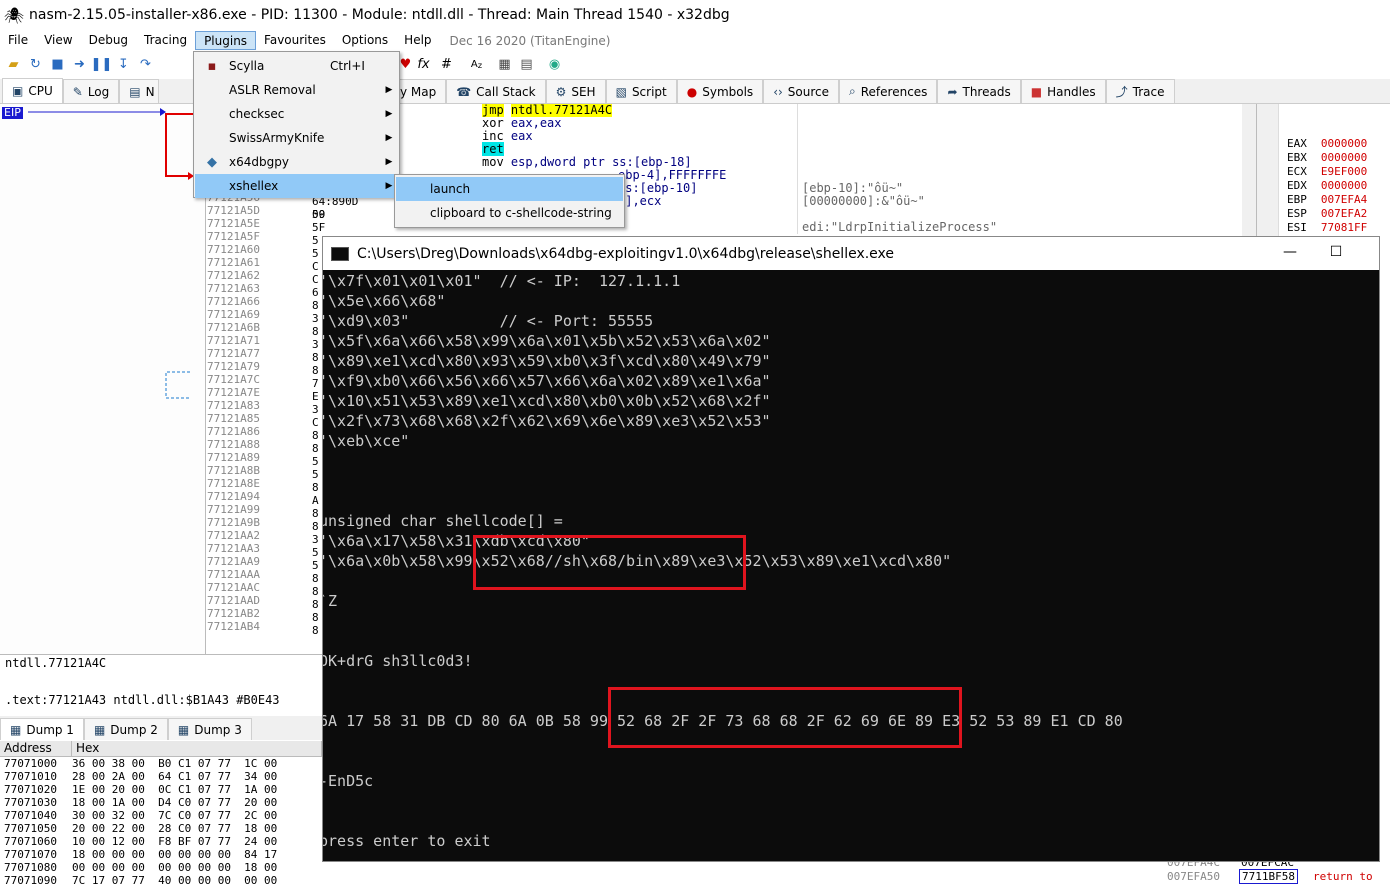  What do you see at coordinates (13, 64) in the screenshot?
I see `open-icon: ▰` at bounding box center [13, 64].